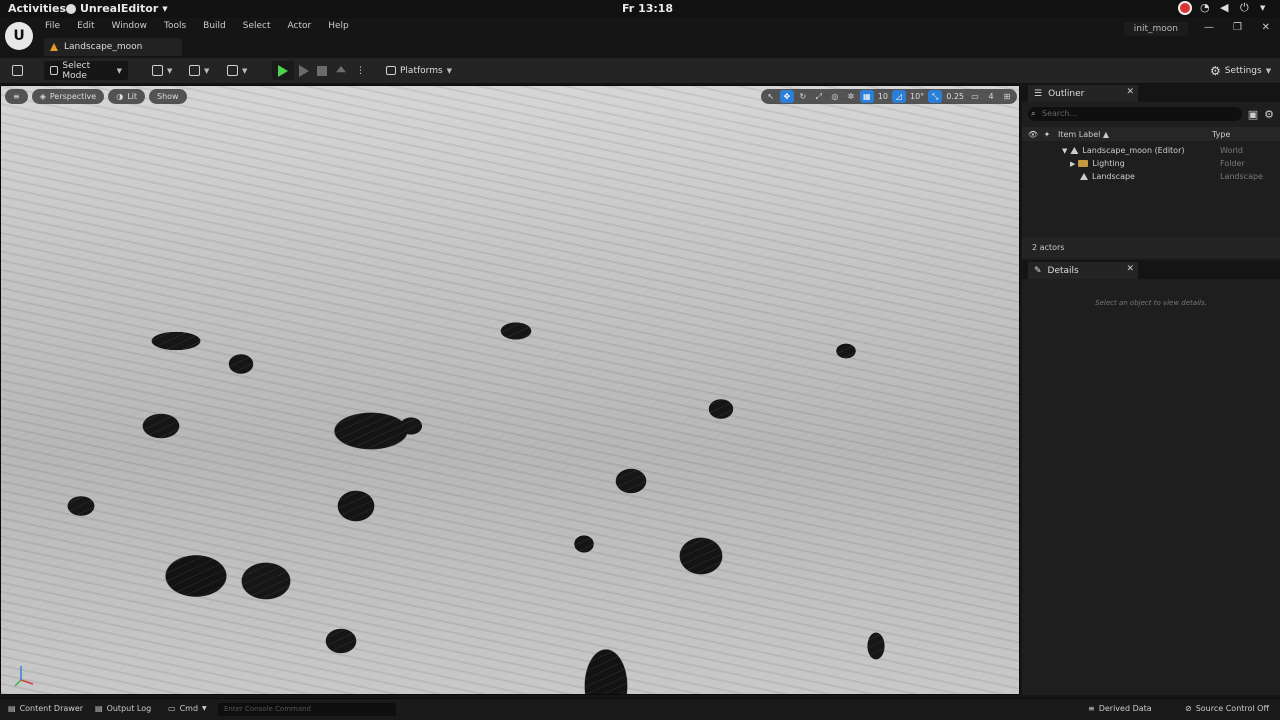 This screenshot has width=1280, height=720. What do you see at coordinates (1241, 176) in the screenshot?
I see `tree-type: Landscape` at bounding box center [1241, 176].